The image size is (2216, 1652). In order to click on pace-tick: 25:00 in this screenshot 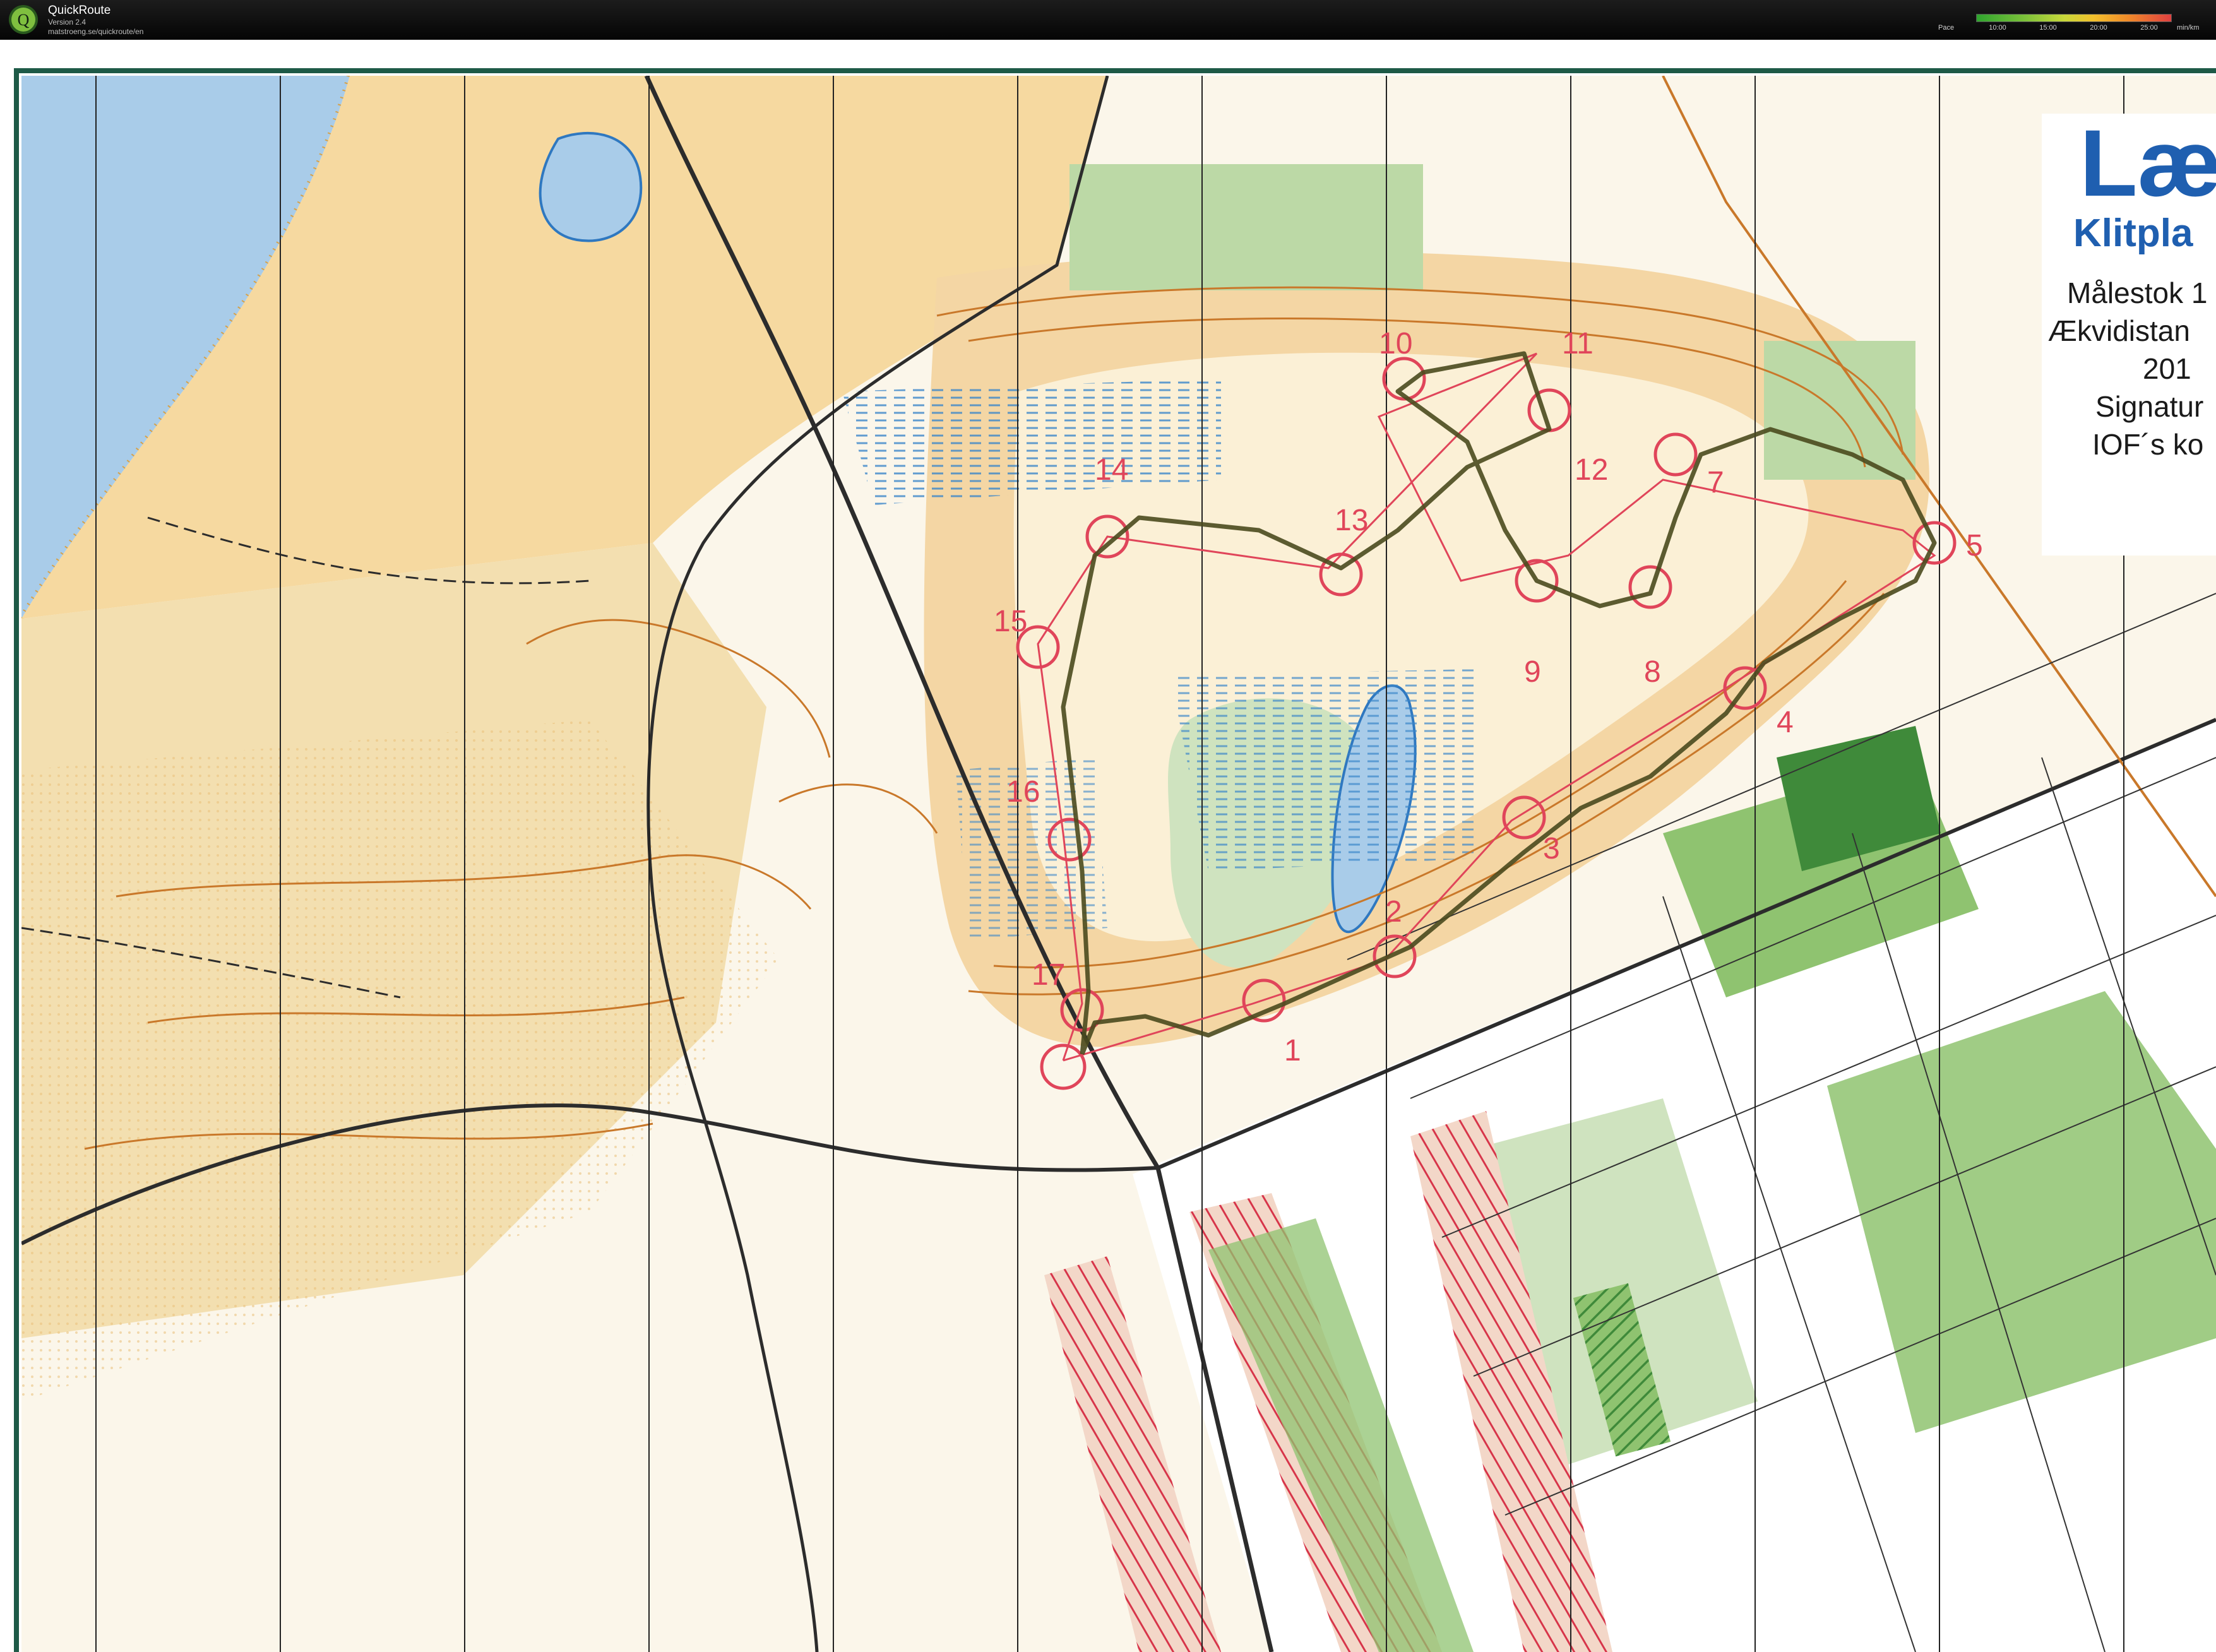, I will do `click(2149, 28)`.